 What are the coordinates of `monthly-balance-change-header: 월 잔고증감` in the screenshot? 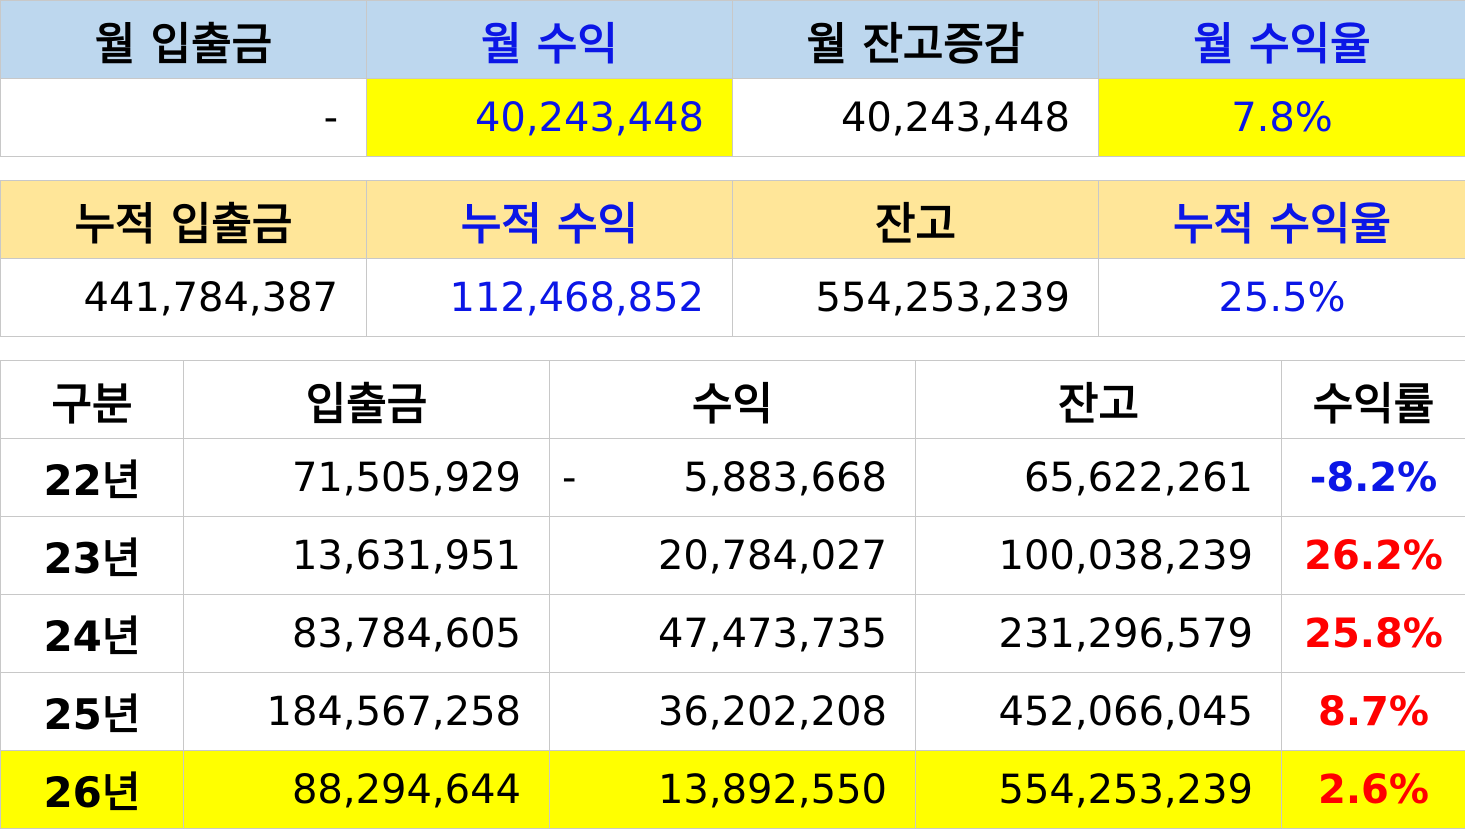 It's located at (915, 39).